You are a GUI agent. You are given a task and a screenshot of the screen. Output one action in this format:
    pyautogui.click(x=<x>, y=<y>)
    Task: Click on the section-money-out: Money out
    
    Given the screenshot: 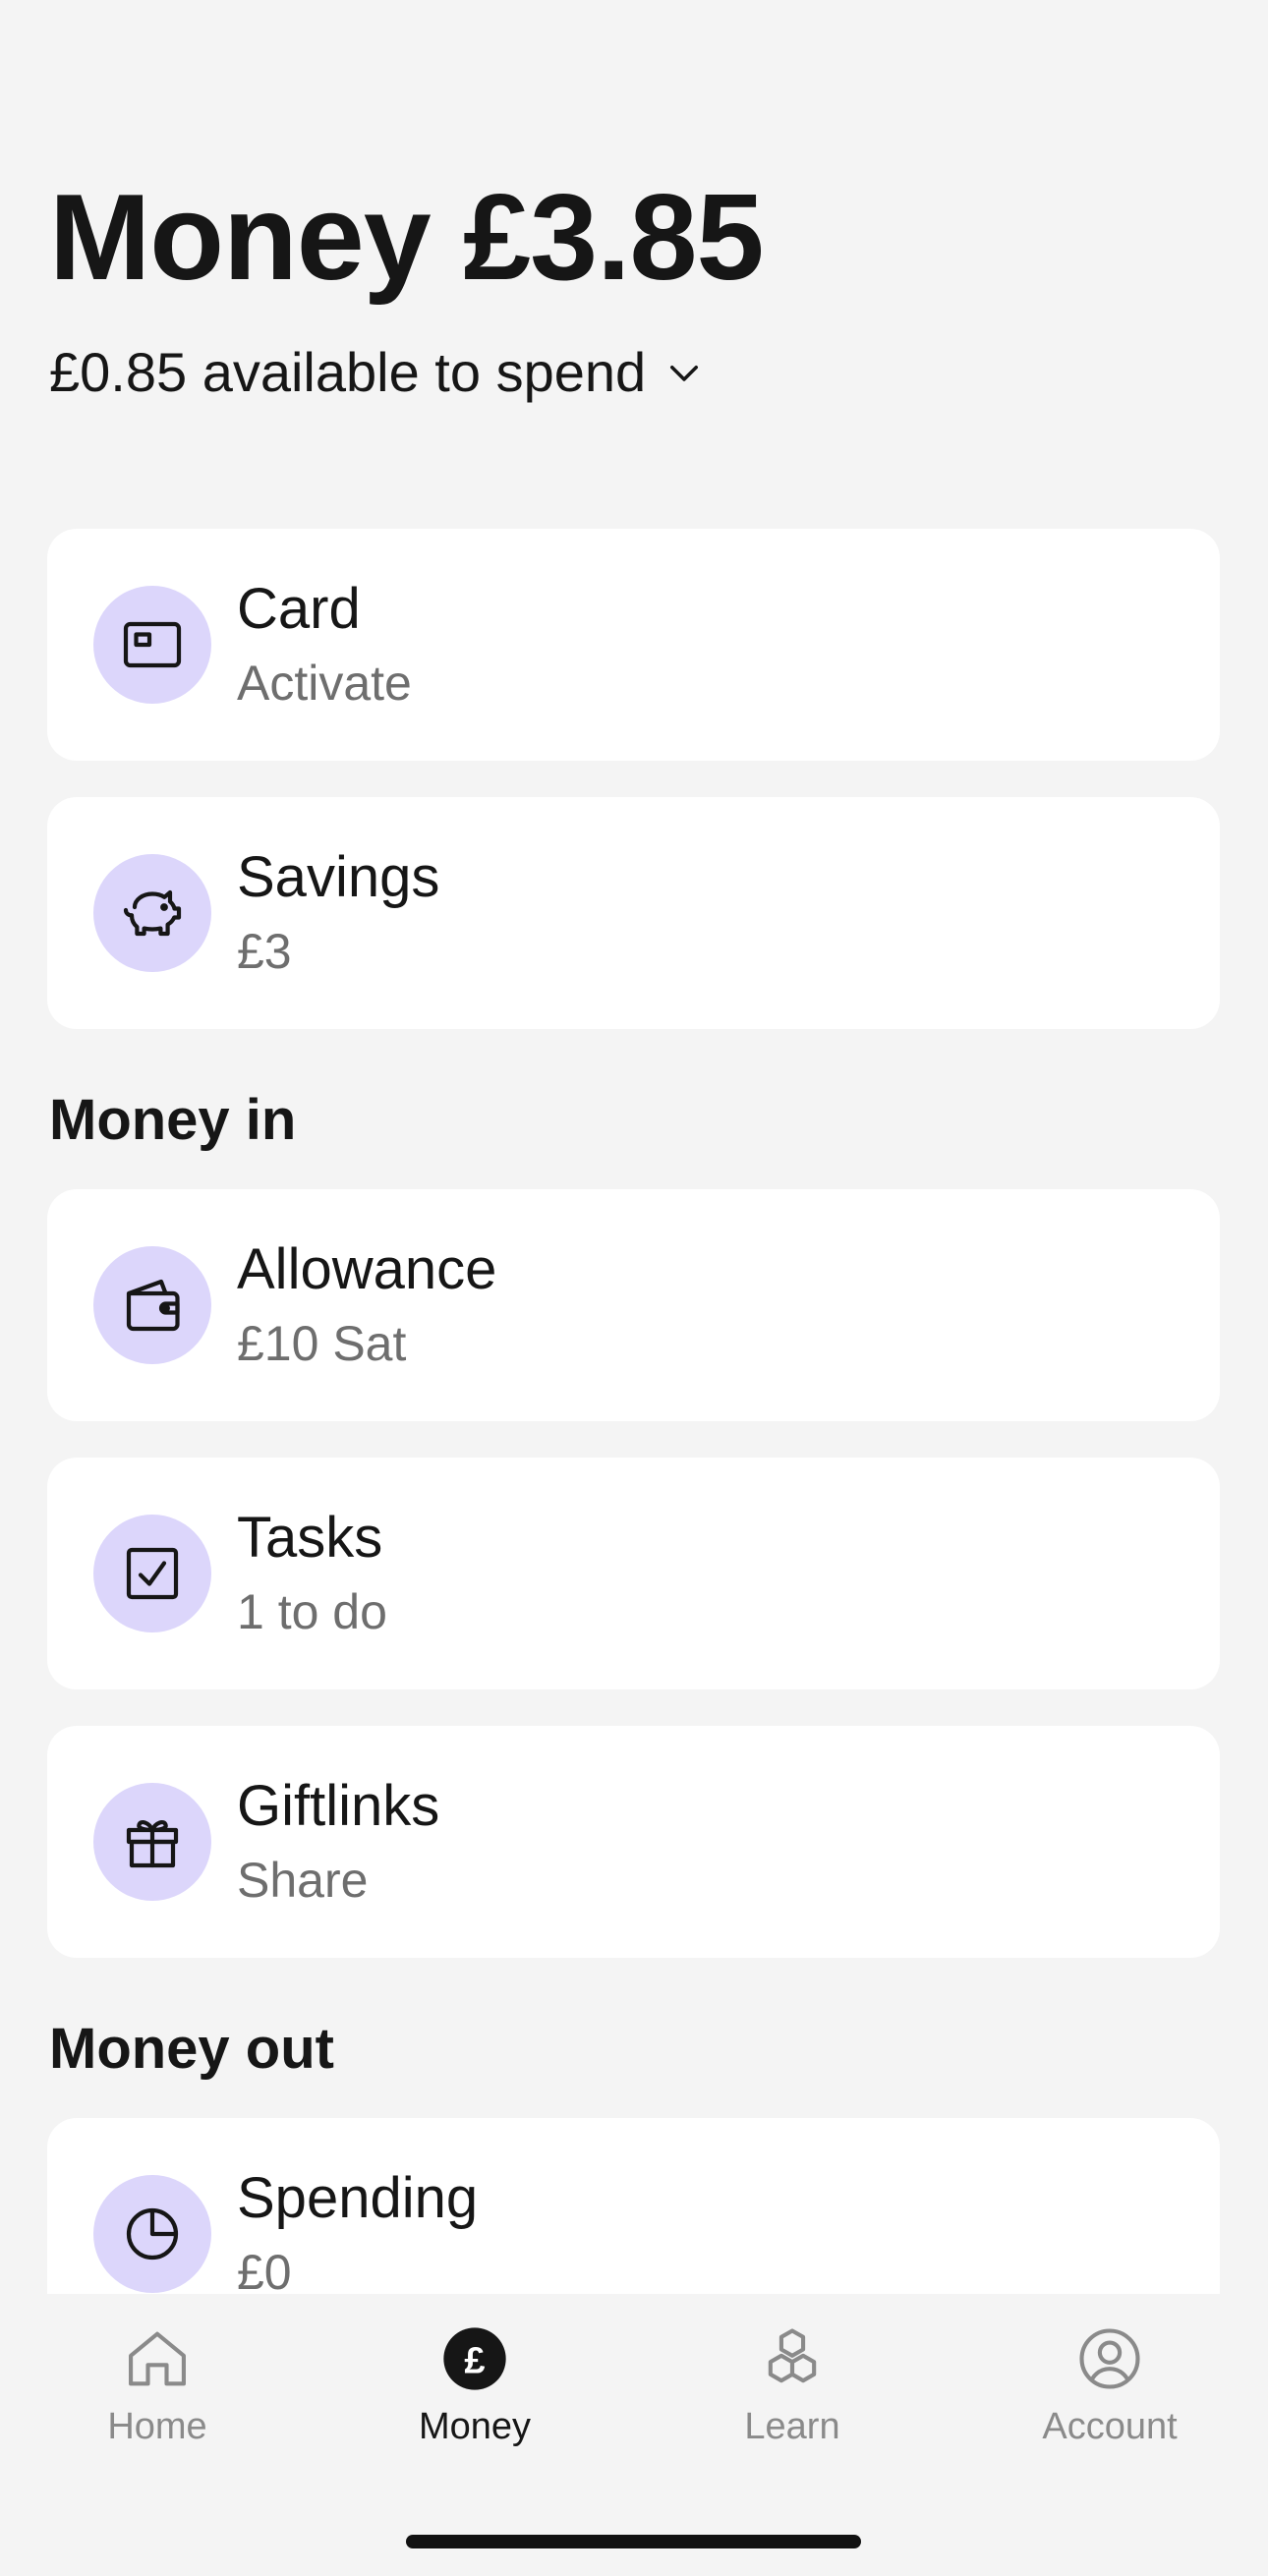 What is the action you would take?
    pyautogui.click(x=191, y=2049)
    